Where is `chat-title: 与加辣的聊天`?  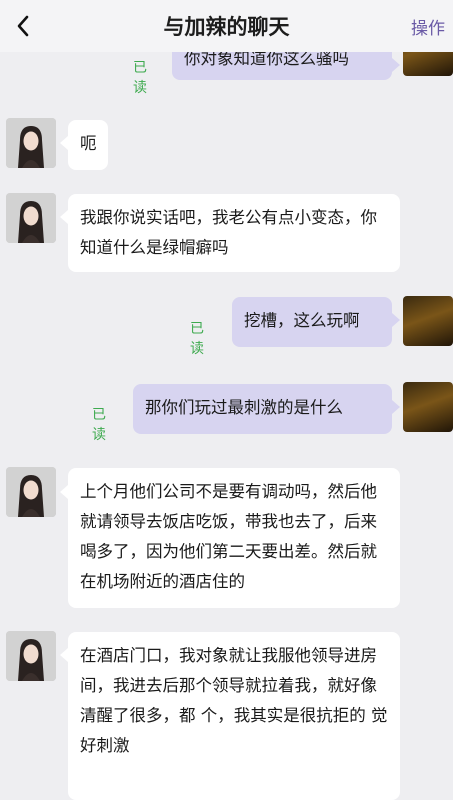
chat-title: 与加辣的聊天 is located at coordinates (226, 27).